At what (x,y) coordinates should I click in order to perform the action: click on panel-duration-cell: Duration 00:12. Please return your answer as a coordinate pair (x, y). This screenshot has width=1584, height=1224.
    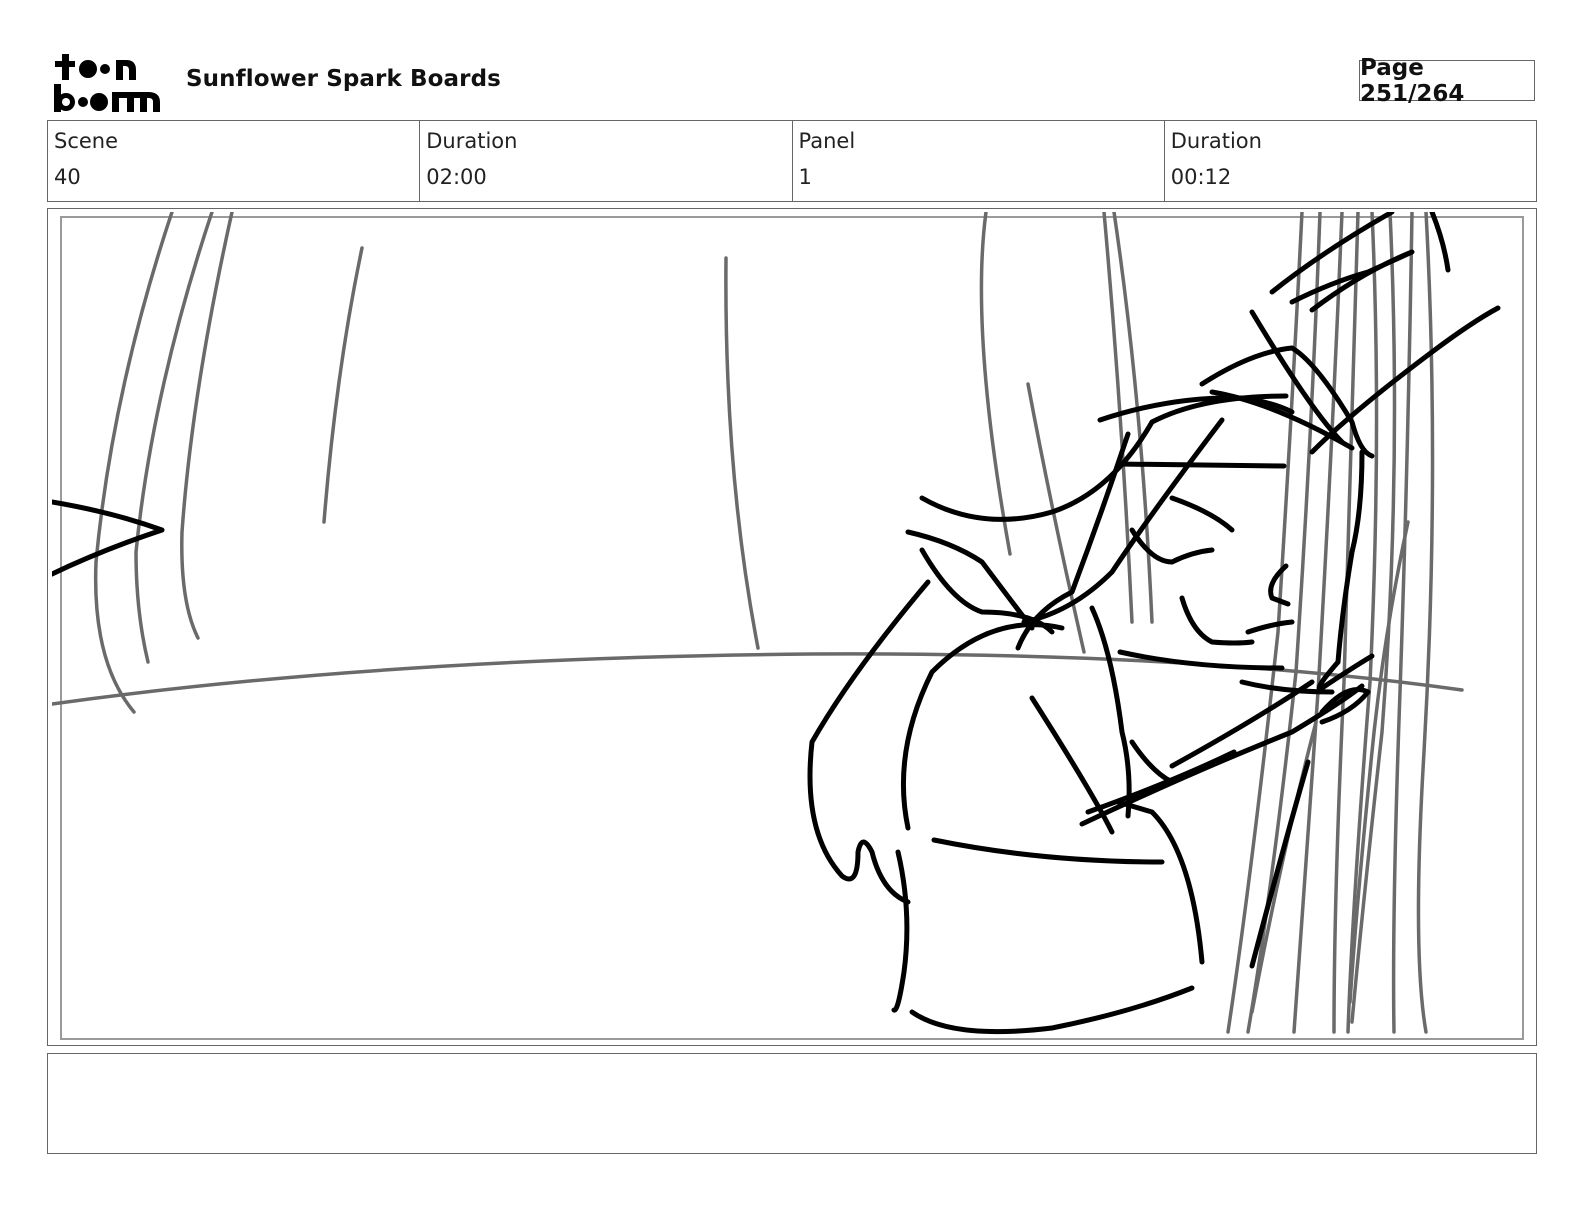
    Looking at the image, I should click on (1350, 161).